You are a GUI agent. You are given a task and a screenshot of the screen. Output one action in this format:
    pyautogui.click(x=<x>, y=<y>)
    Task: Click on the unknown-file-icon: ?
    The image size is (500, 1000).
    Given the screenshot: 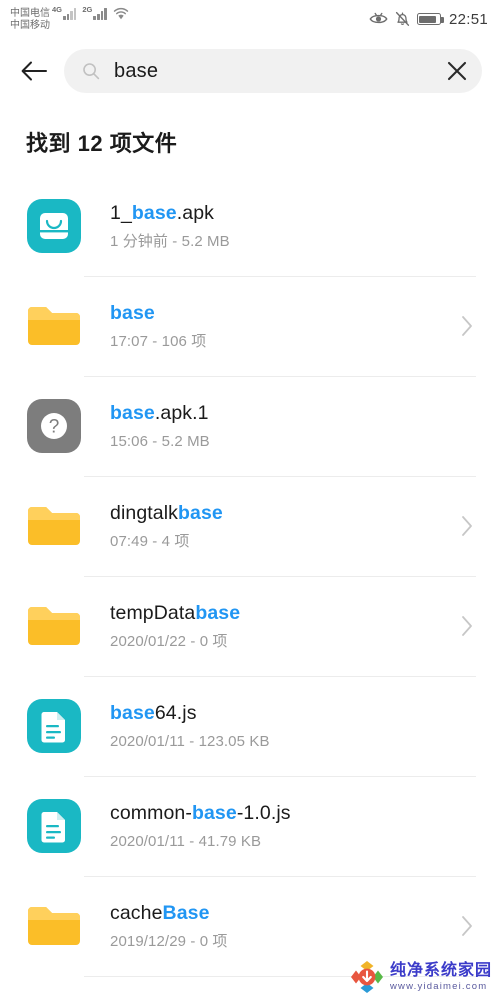 What is the action you would take?
    pyautogui.click(x=54, y=426)
    